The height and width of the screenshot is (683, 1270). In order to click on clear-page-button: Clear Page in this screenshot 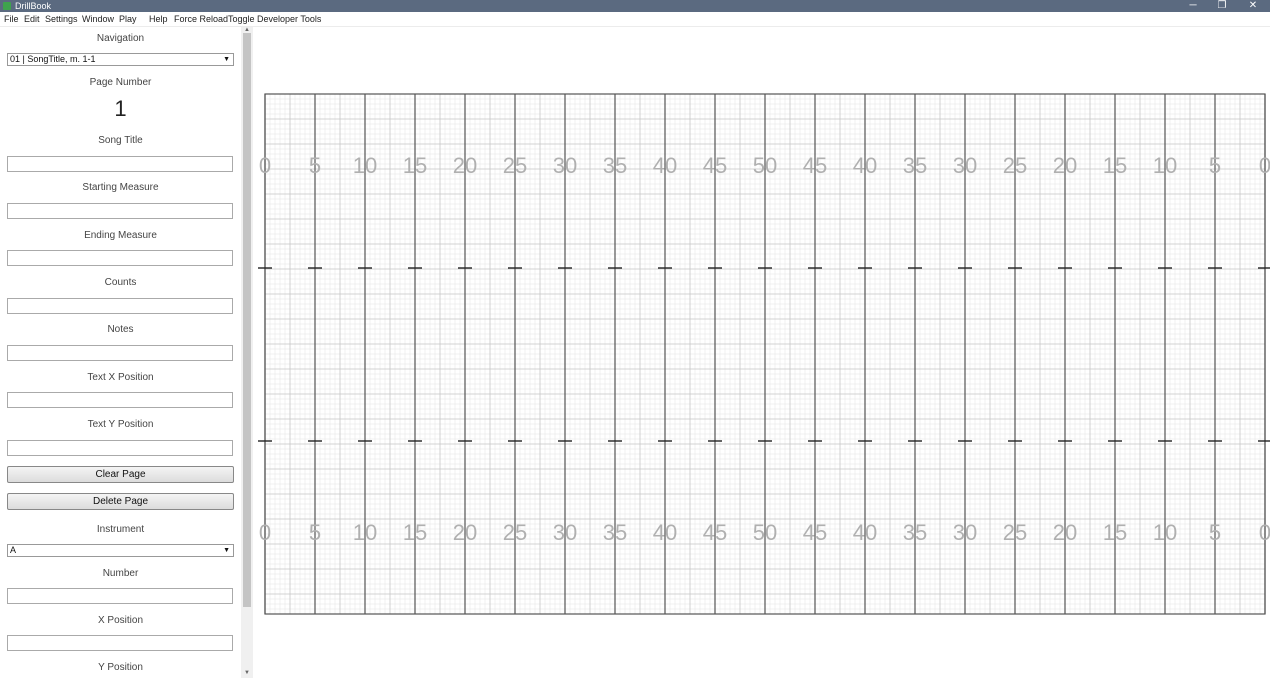, I will do `click(120, 474)`.